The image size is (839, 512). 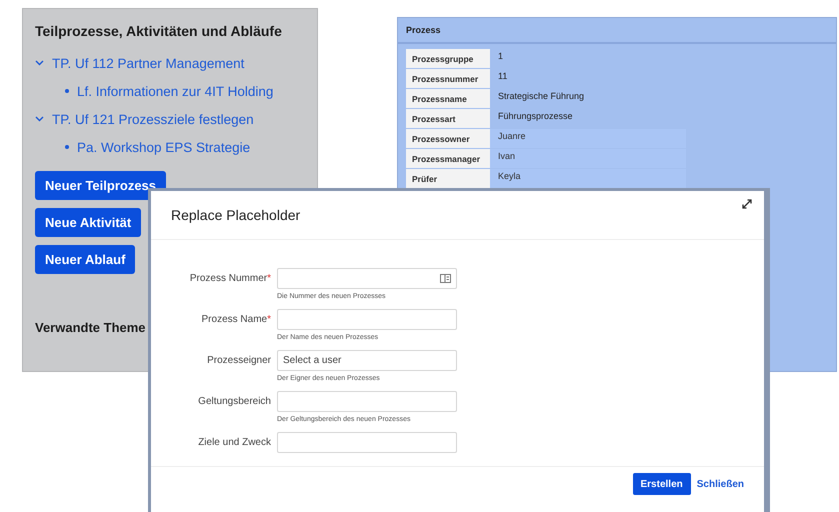 What do you see at coordinates (88, 222) in the screenshot?
I see `create-button: Neue Aktivität` at bounding box center [88, 222].